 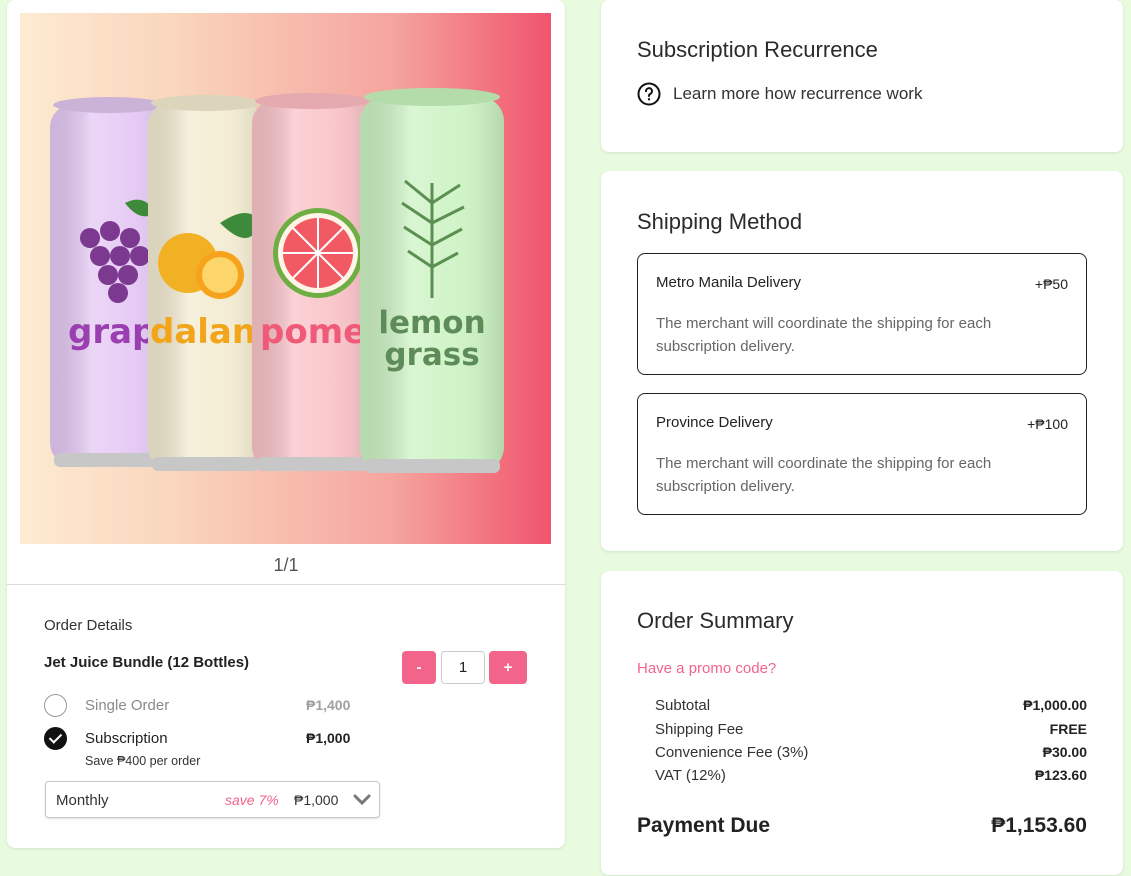 What do you see at coordinates (316, 800) in the screenshot?
I see `frequency-price: ₱1,000` at bounding box center [316, 800].